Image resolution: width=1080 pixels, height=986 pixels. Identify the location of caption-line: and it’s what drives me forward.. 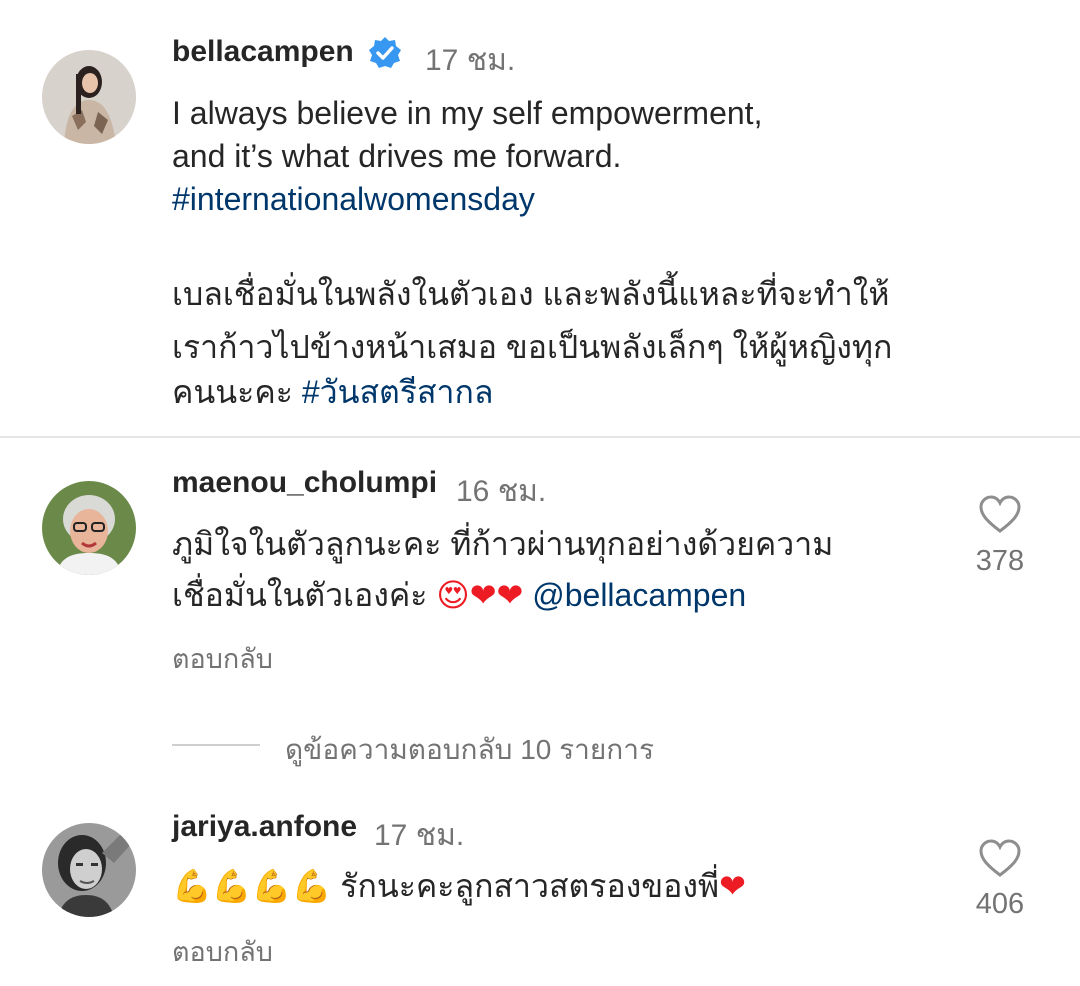
(397, 156).